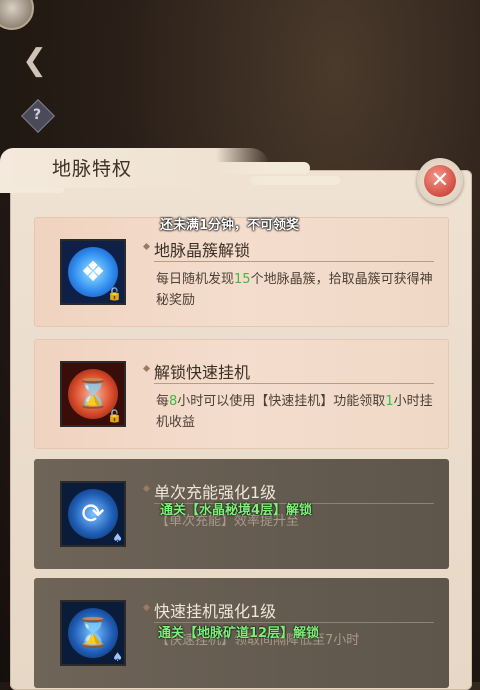 This screenshot has height=690, width=480. I want to click on card-title: 地脉晶簇解锁, so click(202, 250).